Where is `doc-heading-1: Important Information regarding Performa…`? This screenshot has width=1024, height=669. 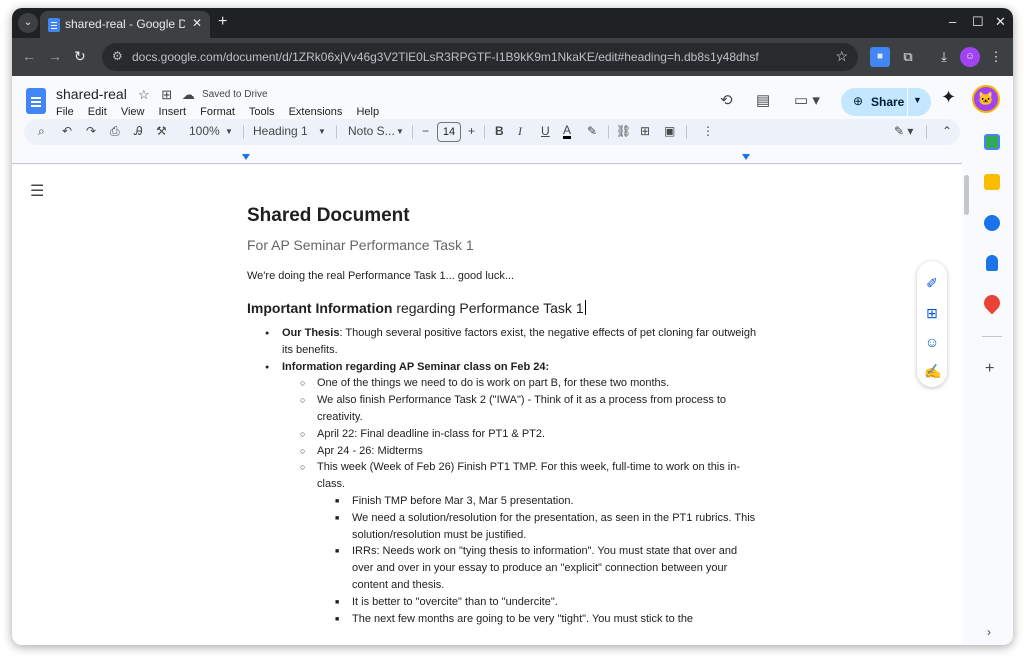
doc-heading-1: Important Information regarding Performa… is located at coordinates (502, 308).